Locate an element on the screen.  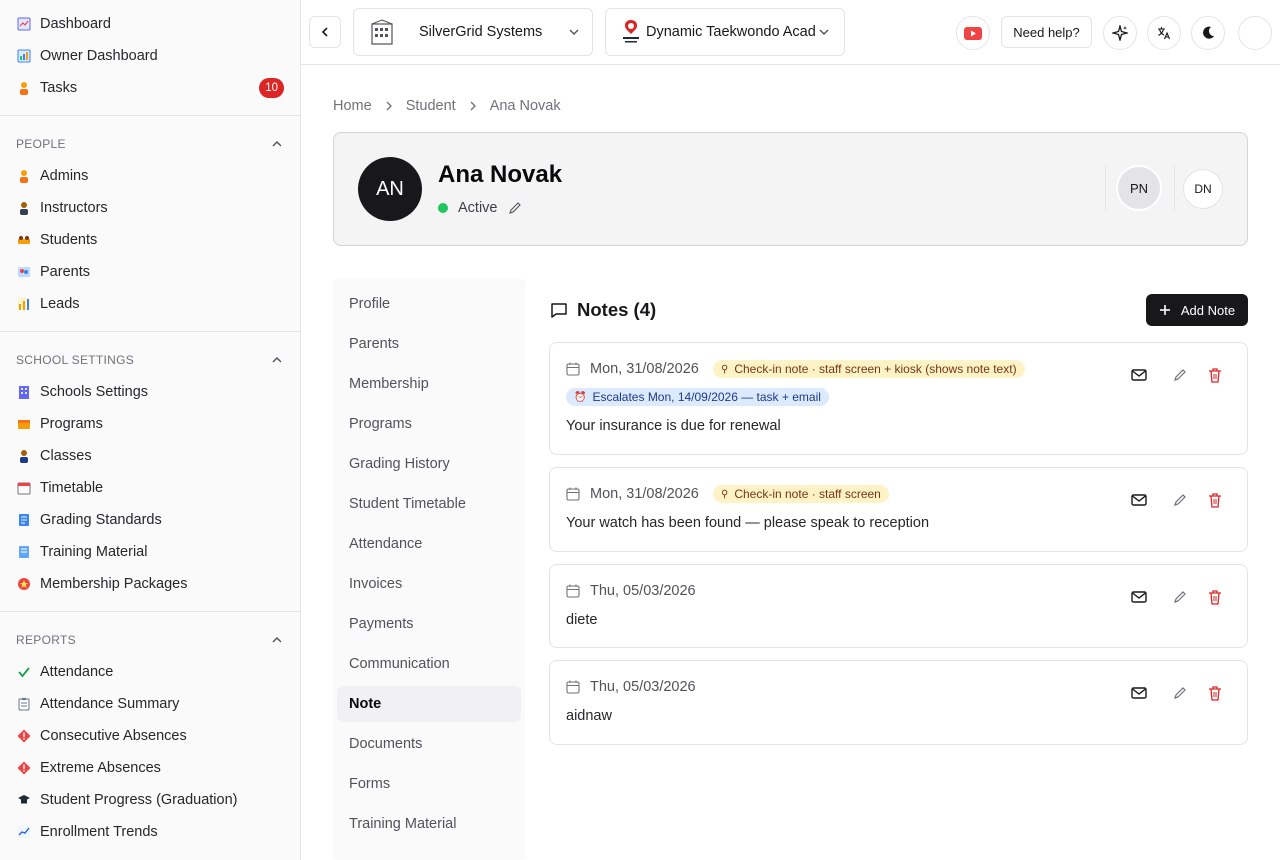
sidebar-item-training-material: Training Material is located at coordinates (150, 552).